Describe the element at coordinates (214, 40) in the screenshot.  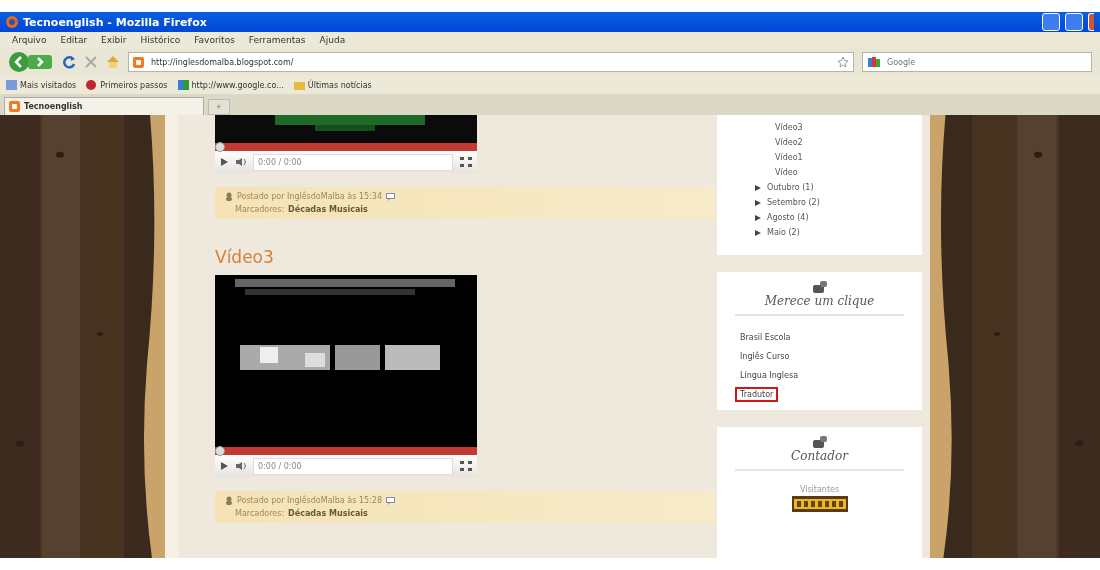
I see `menu-item: Favoritos` at that location.